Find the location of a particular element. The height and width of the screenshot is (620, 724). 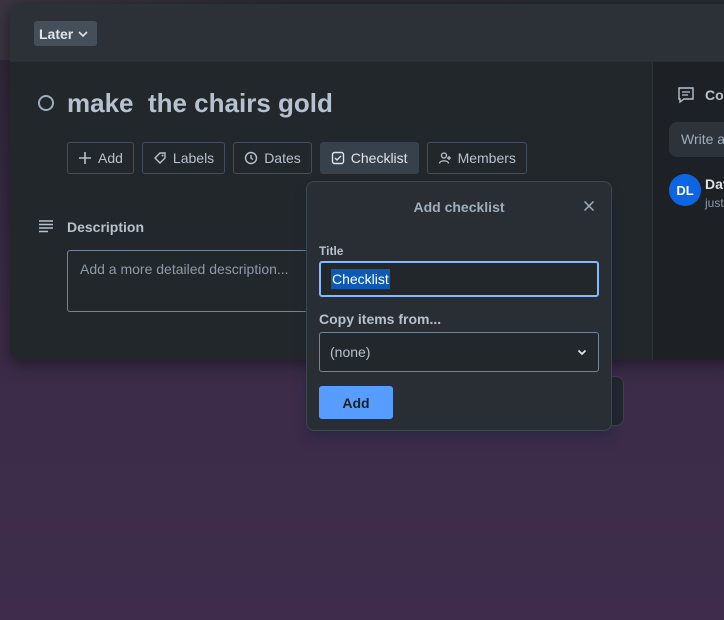

card-title: make the chairs gold is located at coordinates (200, 103).